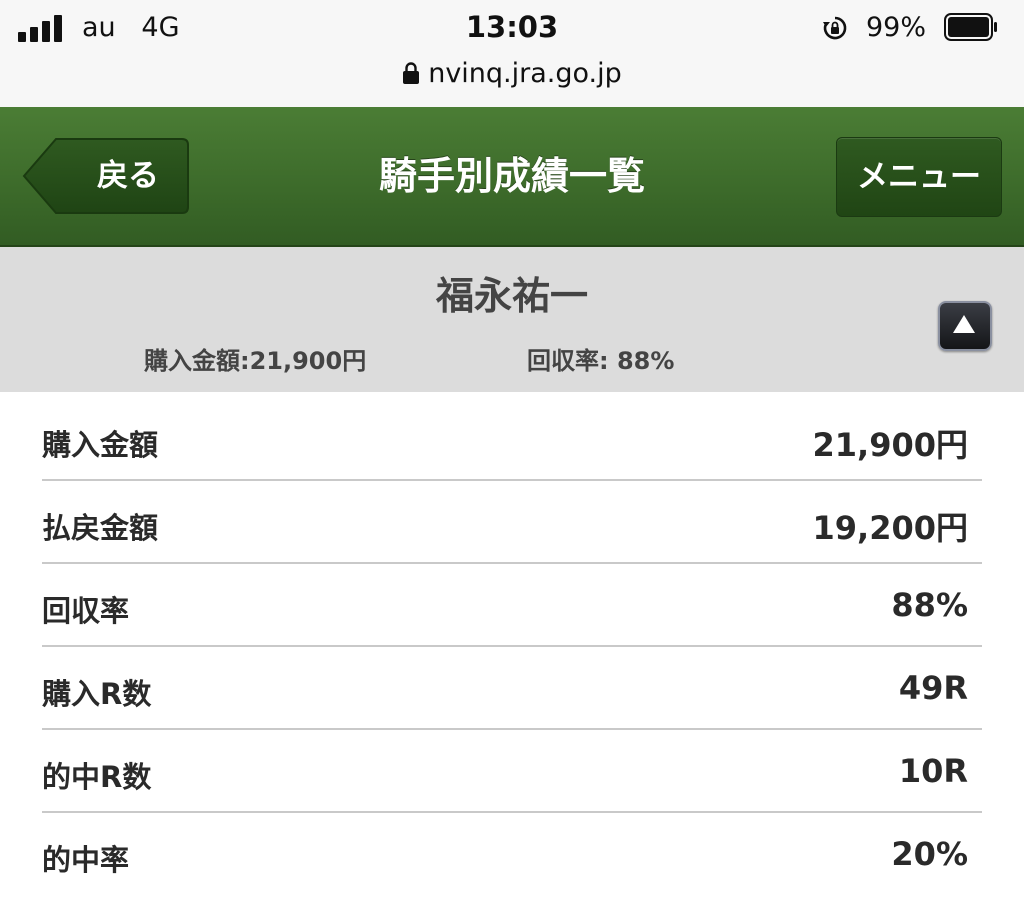 This screenshot has height=918, width=1024. I want to click on triangle-up-icon, so click(964, 324).